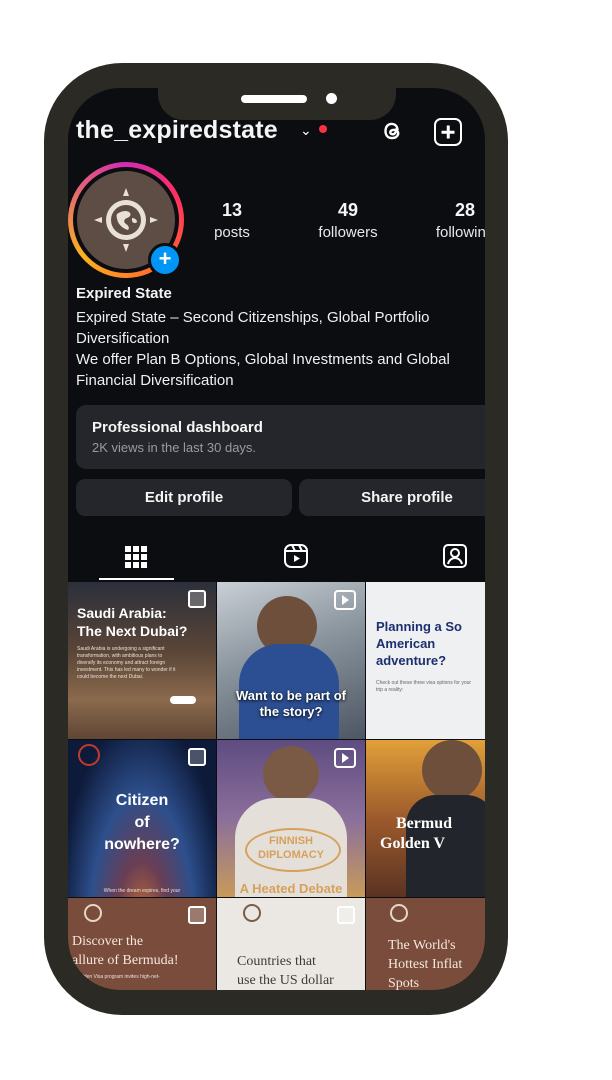 The height and width of the screenshot is (1080, 612). Describe the element at coordinates (290, 695) in the screenshot. I see `post-title-line: Want to be part of` at that location.